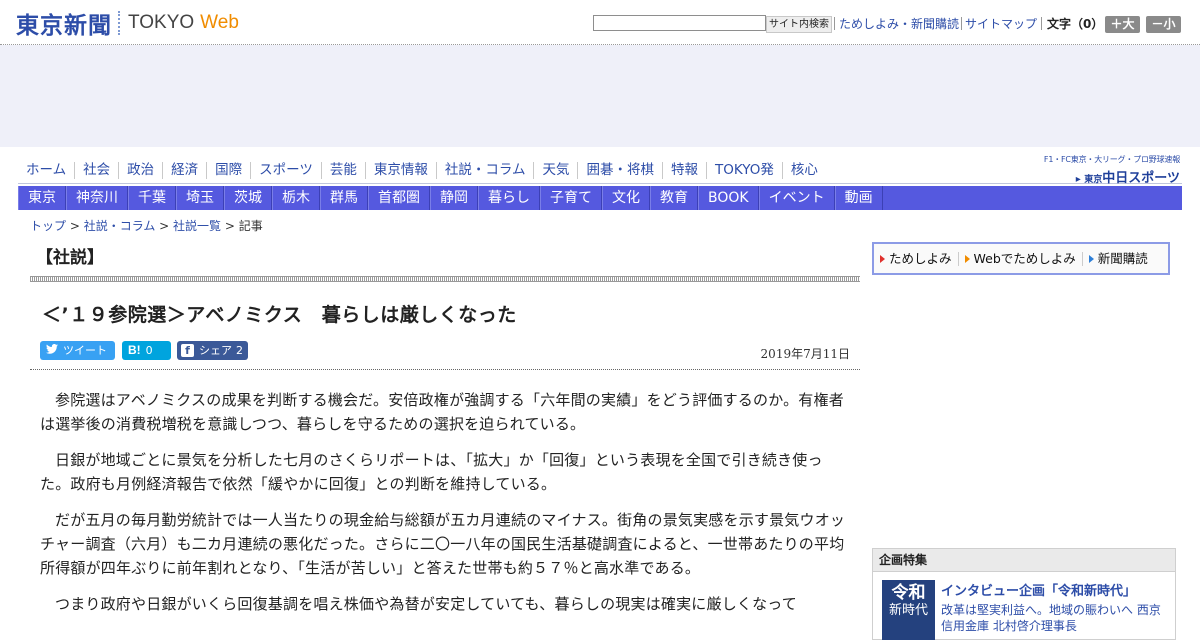  I want to click on trial-read-link: ためしよみ, so click(916, 258).